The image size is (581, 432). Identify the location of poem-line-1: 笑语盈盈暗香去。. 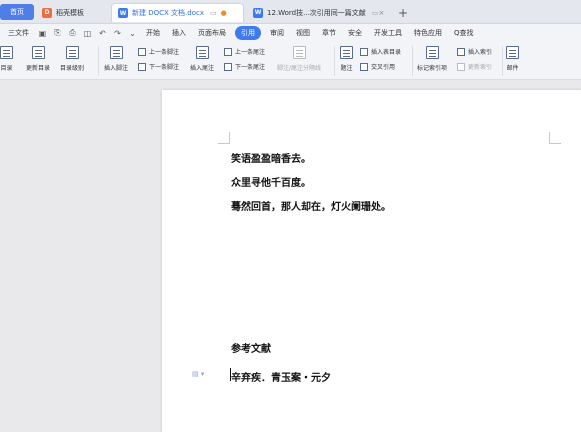
(271, 159).